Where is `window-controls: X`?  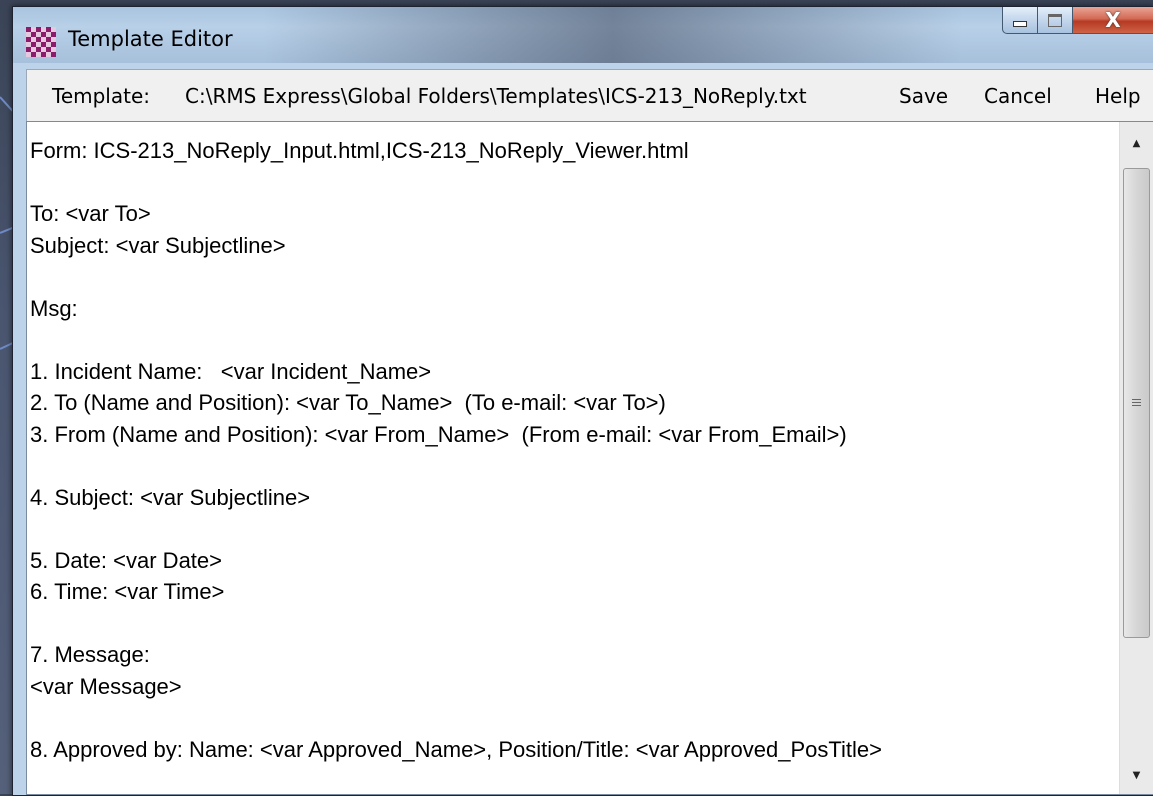
window-controls: X is located at coordinates (1077, 22).